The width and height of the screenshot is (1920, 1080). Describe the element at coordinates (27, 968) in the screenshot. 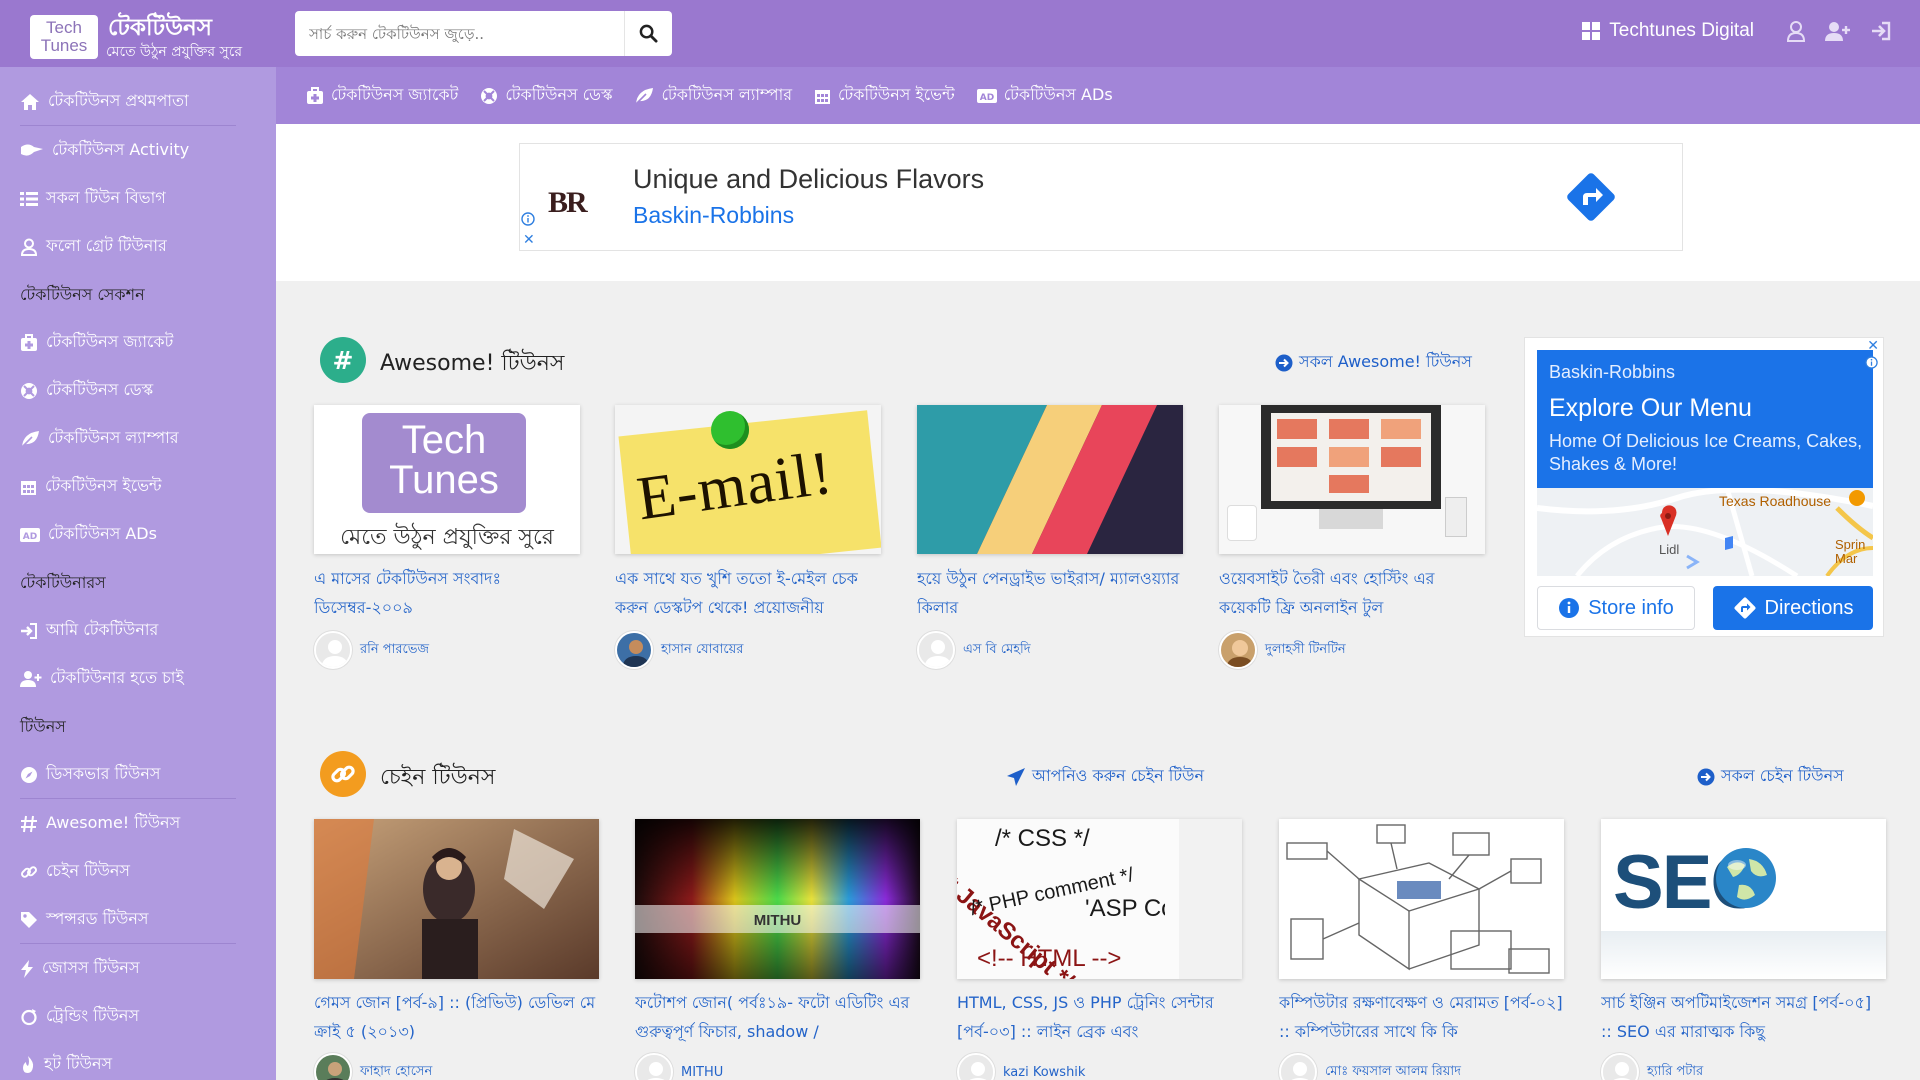

I see `bolt-icon` at that location.